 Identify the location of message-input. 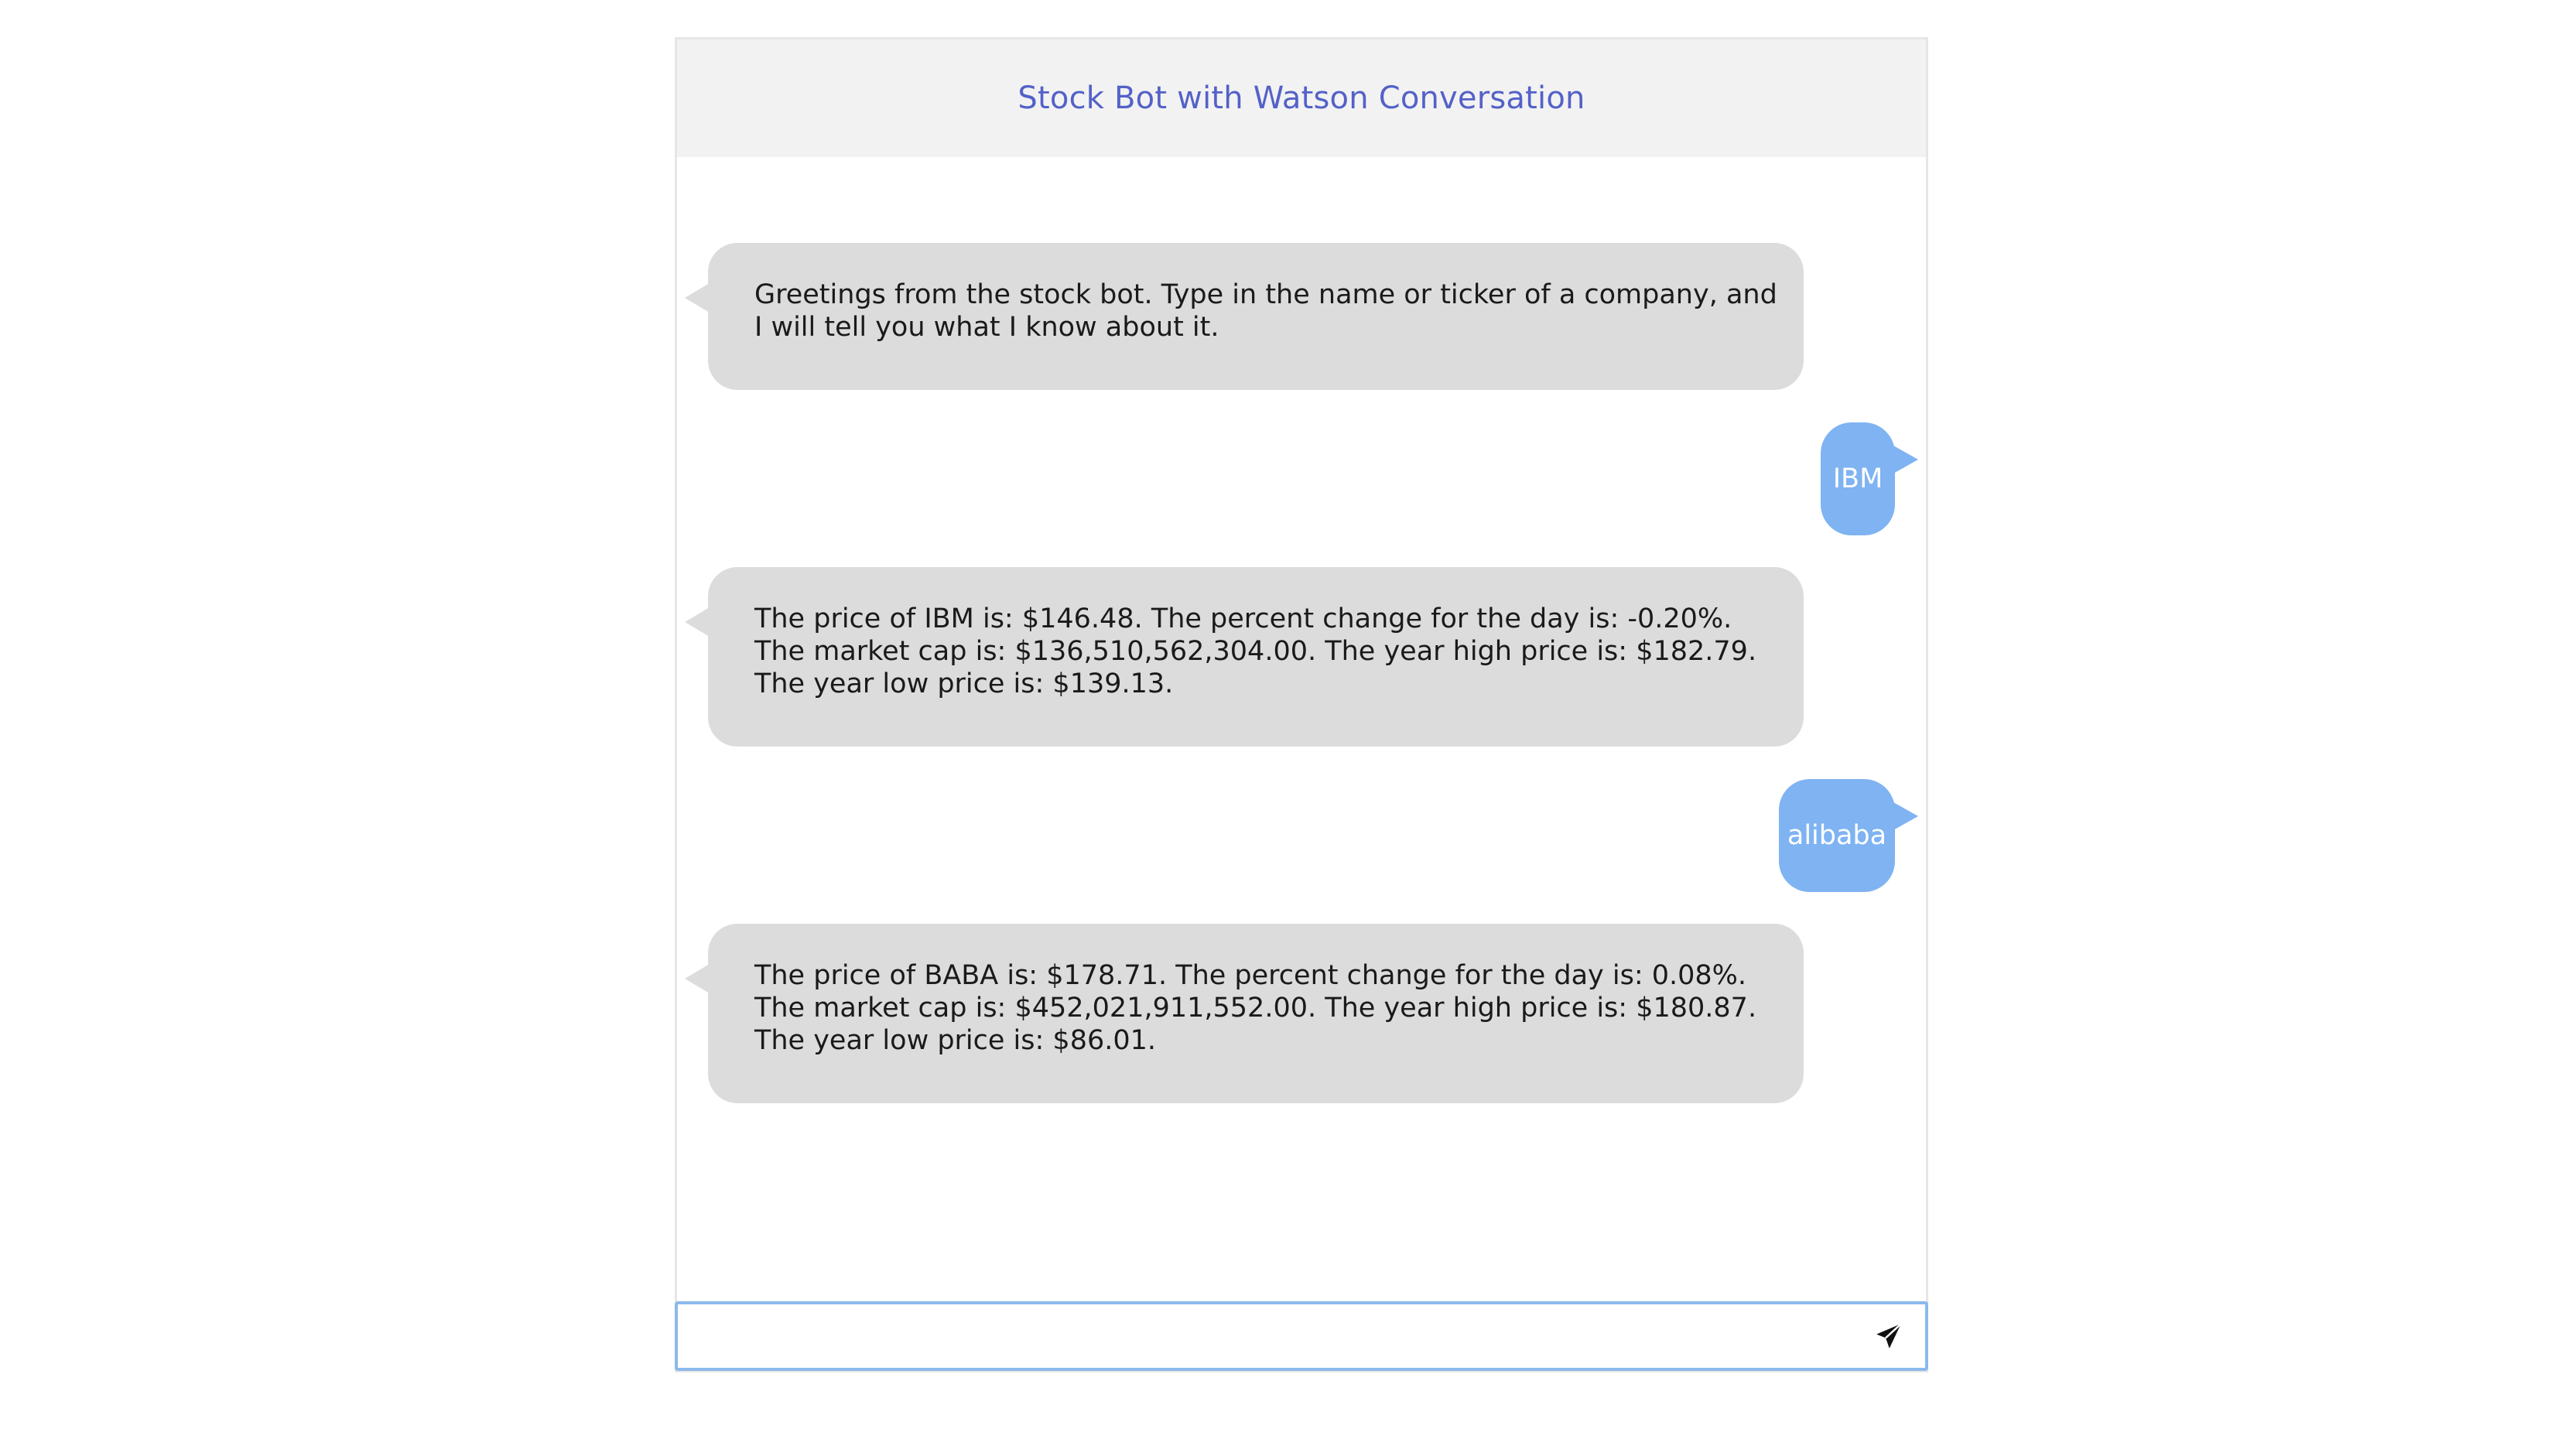
(1258, 1336).